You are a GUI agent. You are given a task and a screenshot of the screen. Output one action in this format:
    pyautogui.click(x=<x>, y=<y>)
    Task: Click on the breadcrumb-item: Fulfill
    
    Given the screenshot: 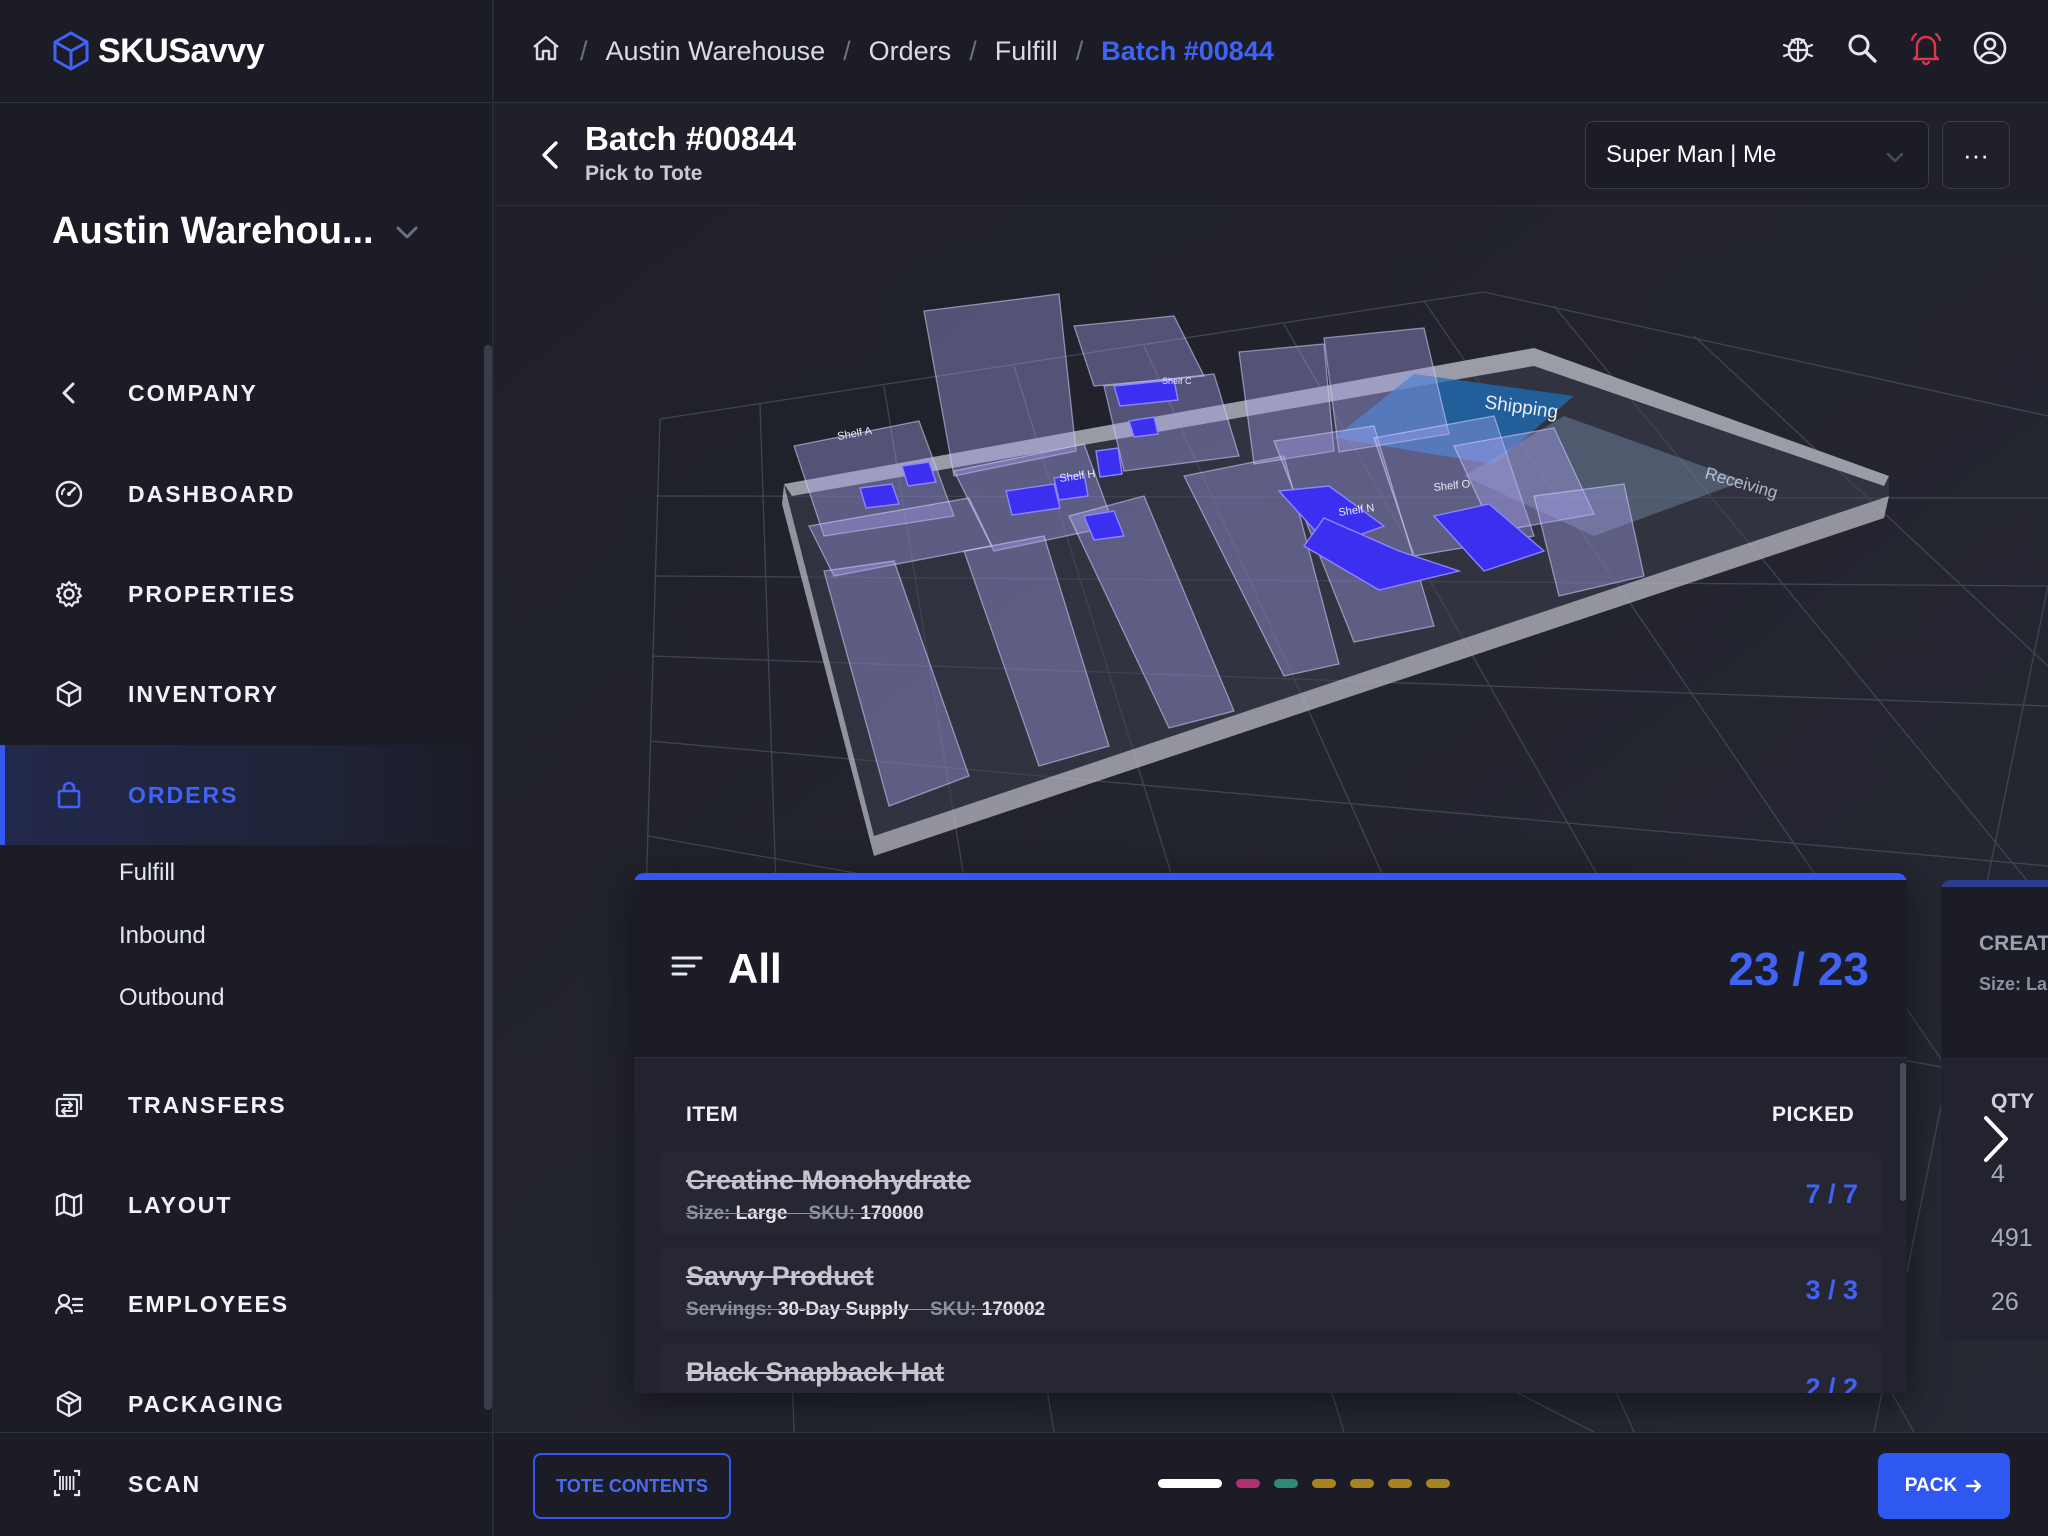 What is the action you would take?
    pyautogui.click(x=1026, y=51)
    